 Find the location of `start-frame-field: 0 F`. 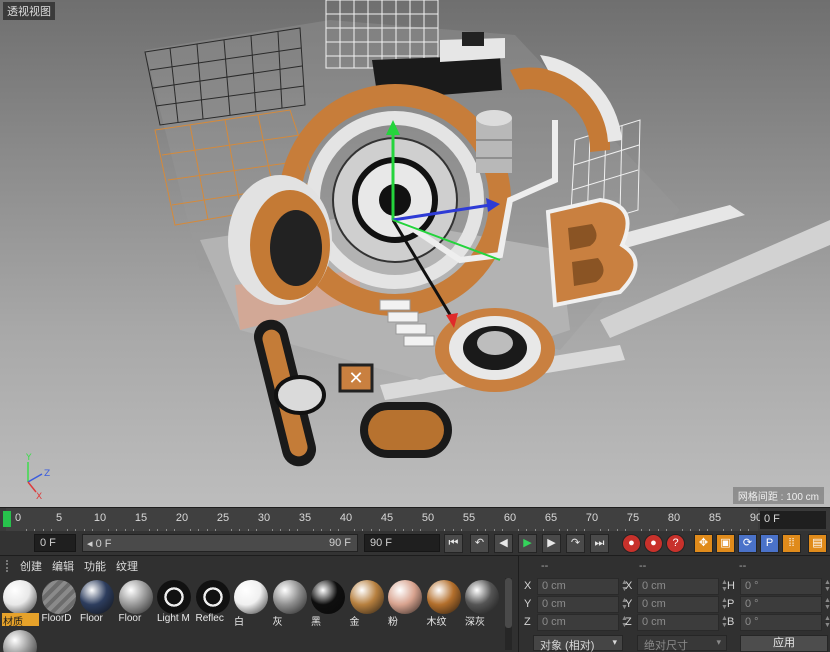

start-frame-field: 0 F is located at coordinates (55, 543).